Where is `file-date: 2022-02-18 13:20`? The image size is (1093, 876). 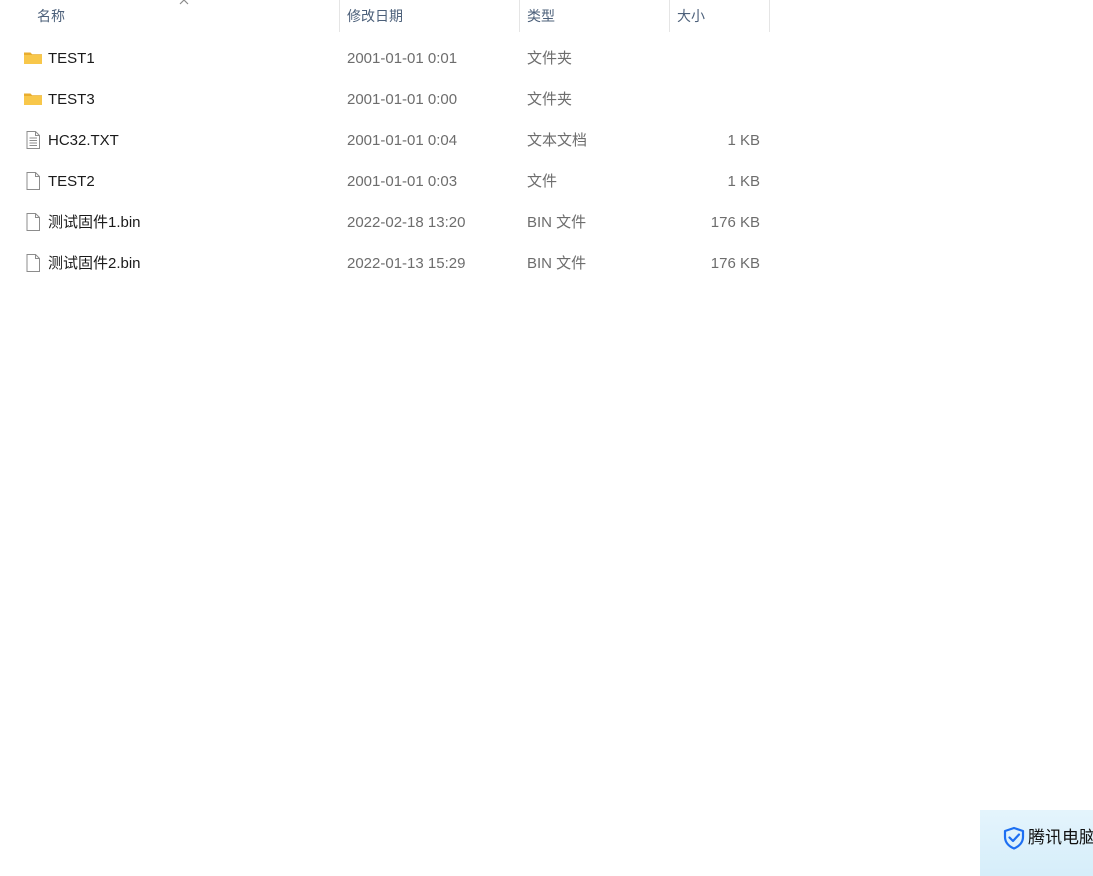 file-date: 2022-02-18 13:20 is located at coordinates (406, 222).